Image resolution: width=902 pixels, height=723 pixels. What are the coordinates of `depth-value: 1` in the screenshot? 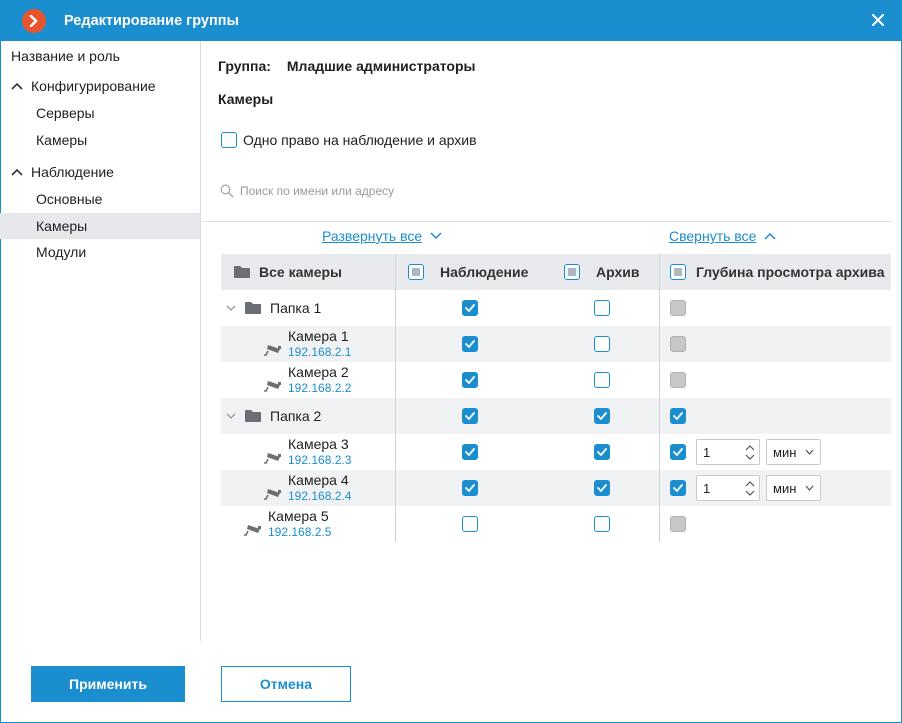 It's located at (707, 452).